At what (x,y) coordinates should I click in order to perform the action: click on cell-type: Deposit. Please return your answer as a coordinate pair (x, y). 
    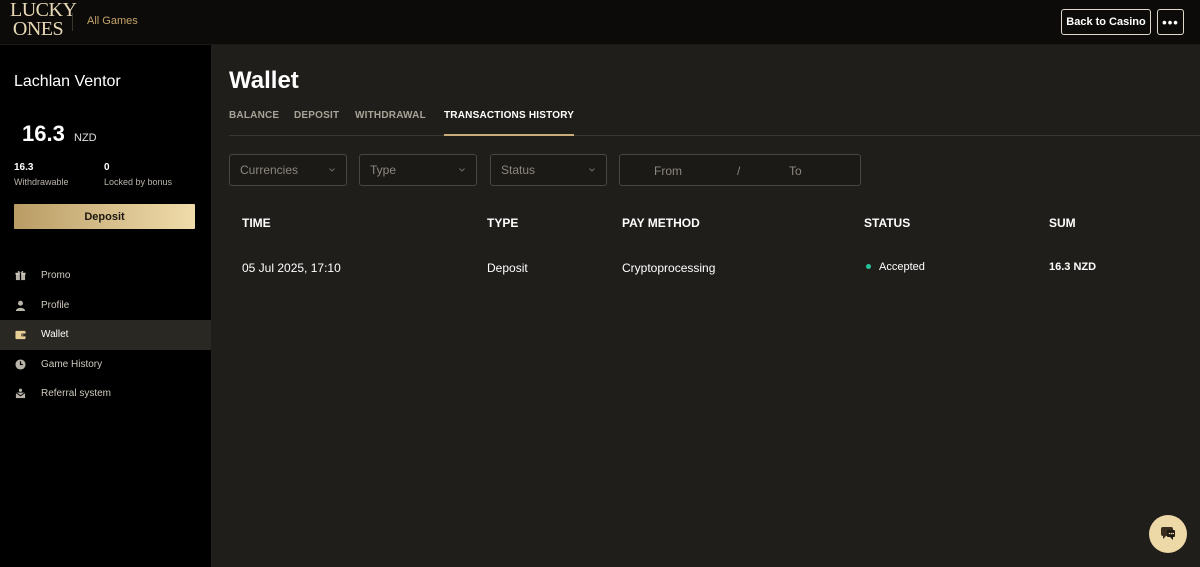
    Looking at the image, I should click on (507, 268).